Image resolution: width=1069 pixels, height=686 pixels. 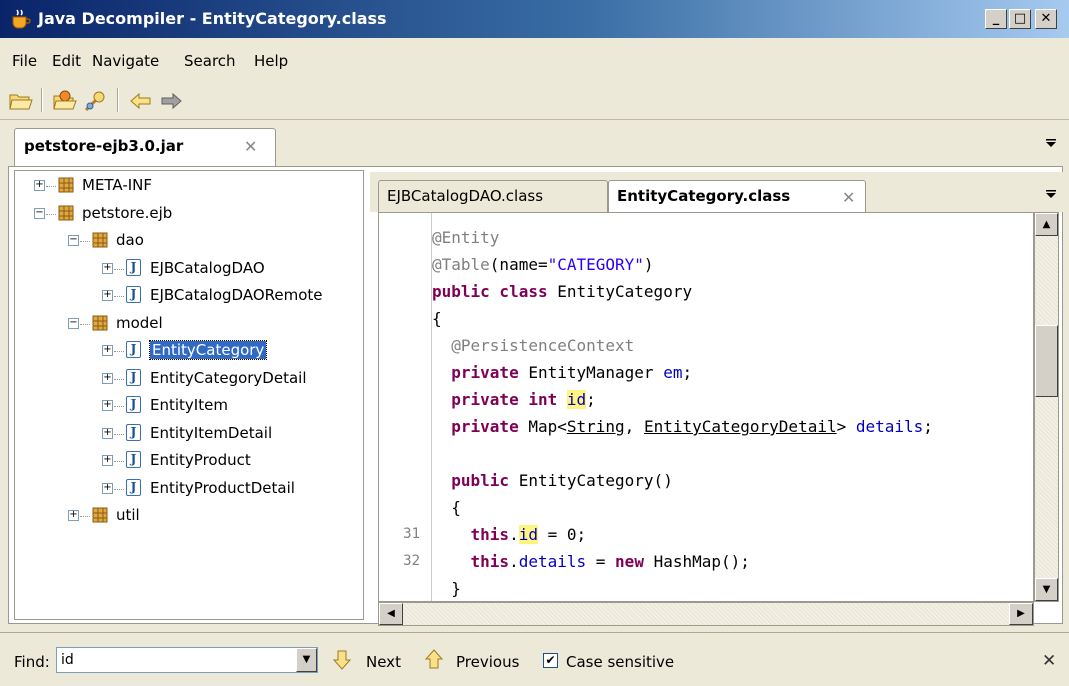 What do you see at coordinates (1046, 224) in the screenshot?
I see `scroll-up-button: ▲` at bounding box center [1046, 224].